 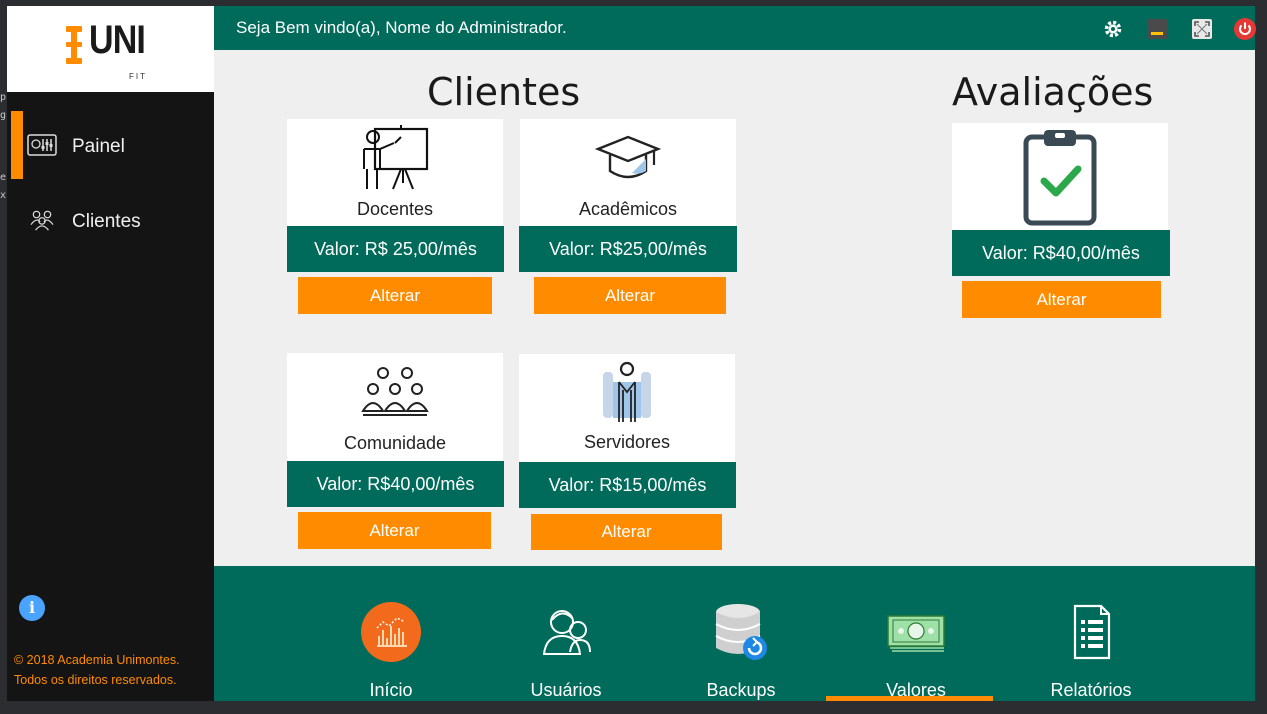 What do you see at coordinates (106, 221) in the screenshot?
I see `sidebar-item-label: Clientes` at bounding box center [106, 221].